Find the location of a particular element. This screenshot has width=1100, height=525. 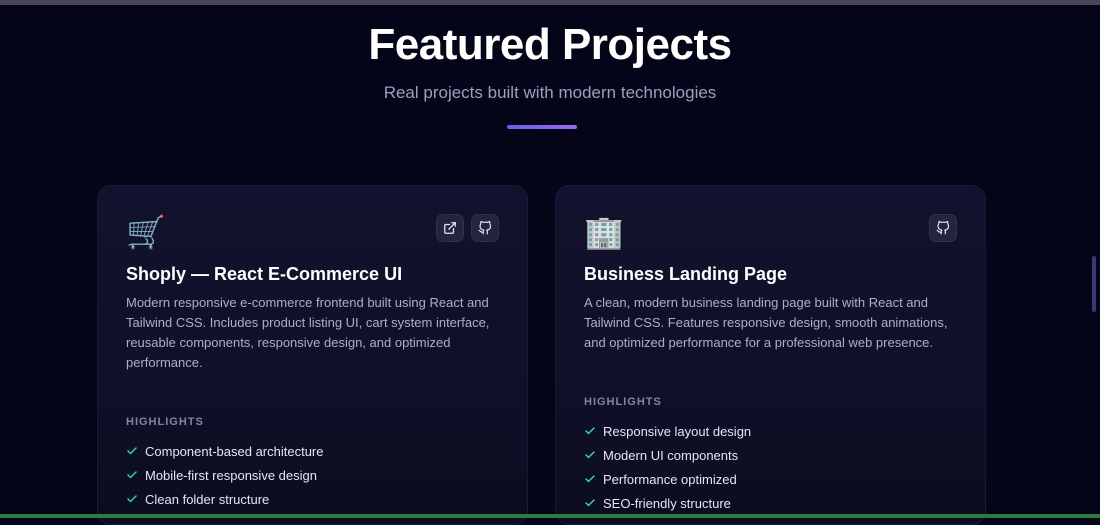

highlight-item: SEO-friendly structure is located at coordinates (667, 503).